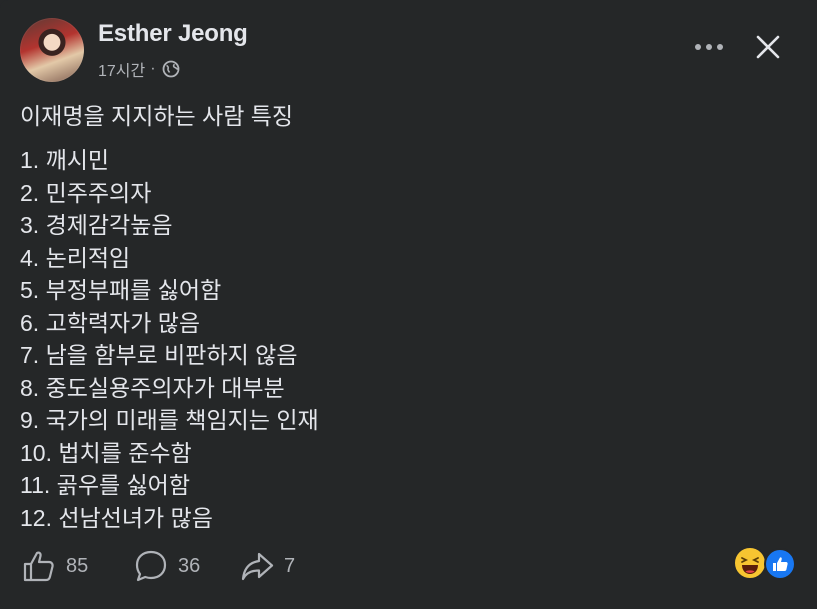 The image size is (817, 609). I want to click on list-item: 6. 고학력자가 많음, so click(110, 322).